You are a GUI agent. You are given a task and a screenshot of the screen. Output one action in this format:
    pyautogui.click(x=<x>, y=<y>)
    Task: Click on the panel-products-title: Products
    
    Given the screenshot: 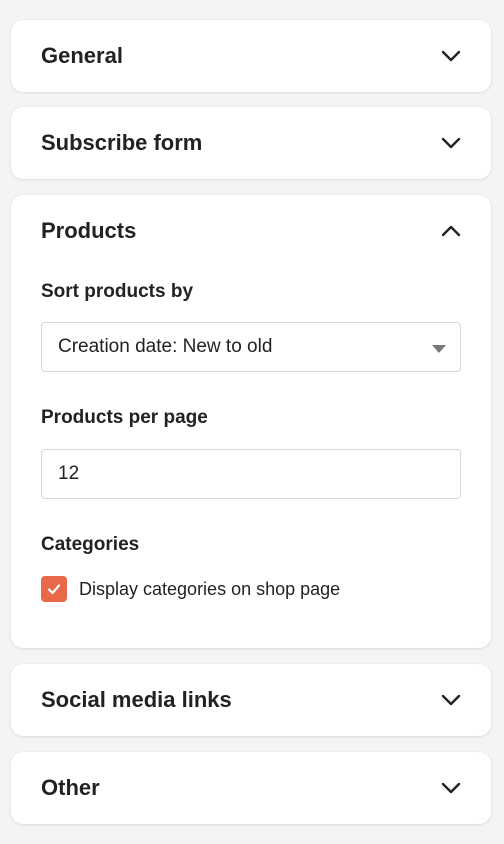 What is the action you would take?
    pyautogui.click(x=89, y=230)
    